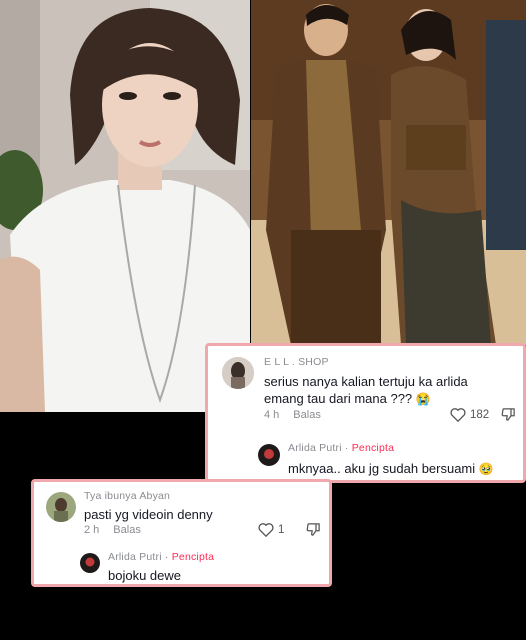 The height and width of the screenshot is (640, 526). I want to click on comment-text-line2-wrap: emang tau dari mana ??? 😭, so click(366, 399).